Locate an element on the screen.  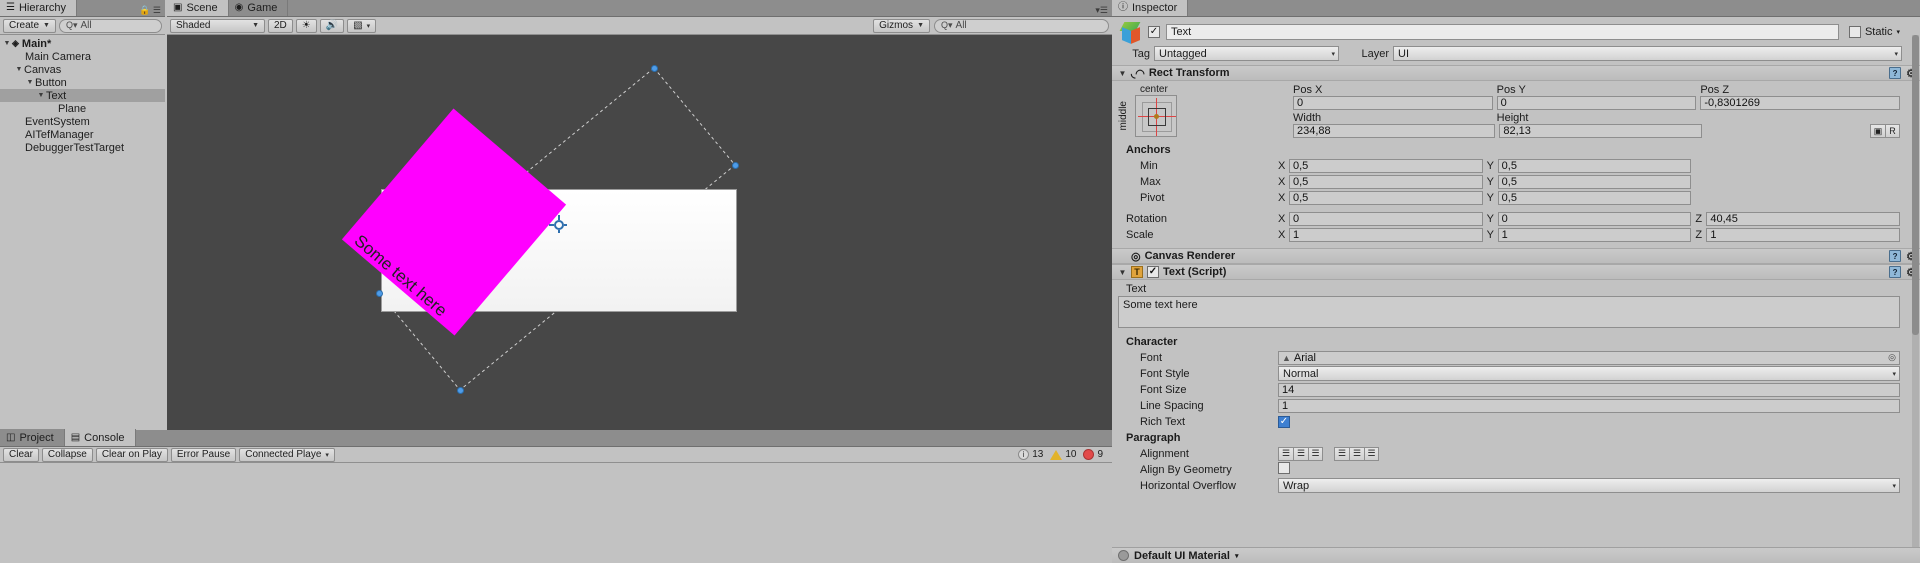
align-top-icon: ☰ is located at coordinates (1341, 453).